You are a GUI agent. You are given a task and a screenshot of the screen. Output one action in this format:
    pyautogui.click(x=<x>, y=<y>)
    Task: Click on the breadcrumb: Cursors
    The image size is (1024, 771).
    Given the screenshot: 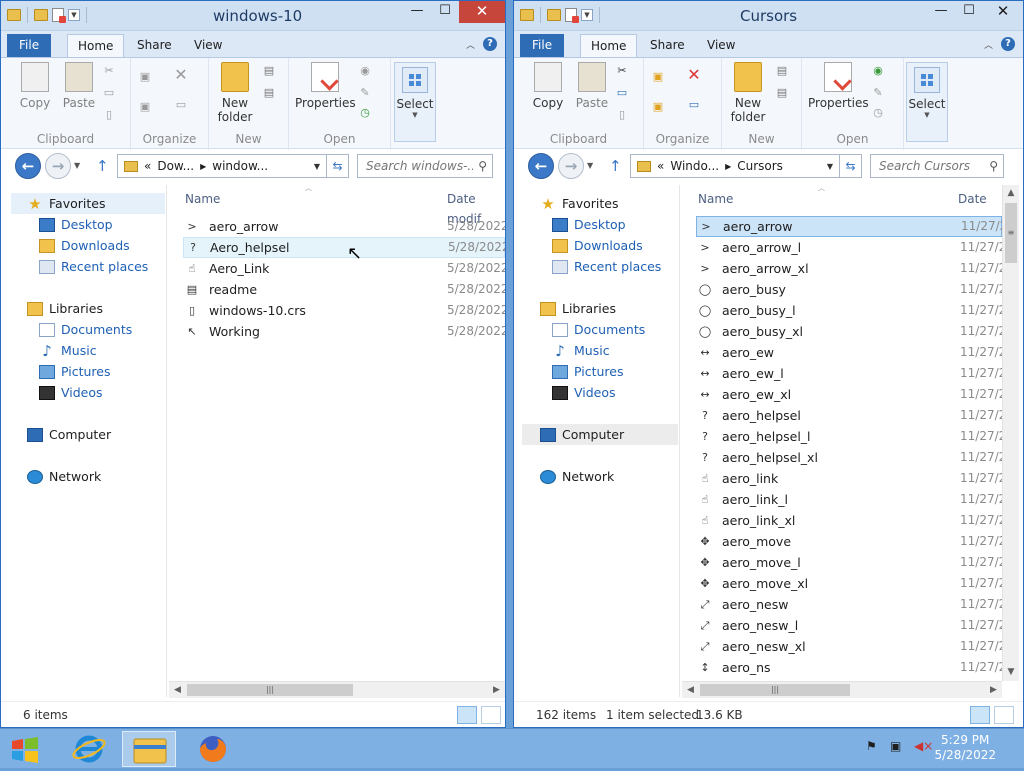 What is the action you would take?
    pyautogui.click(x=760, y=166)
    